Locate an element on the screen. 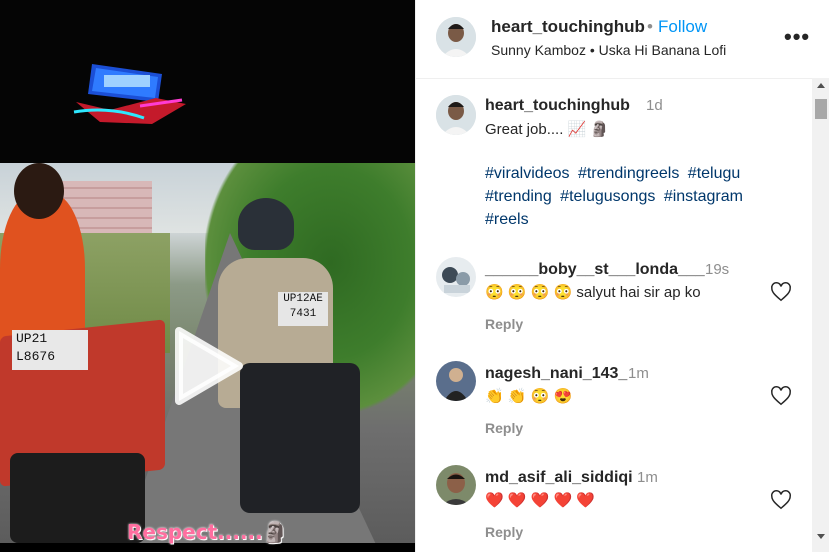 The image size is (829, 552). hashtag: #instagram is located at coordinates (703, 196).